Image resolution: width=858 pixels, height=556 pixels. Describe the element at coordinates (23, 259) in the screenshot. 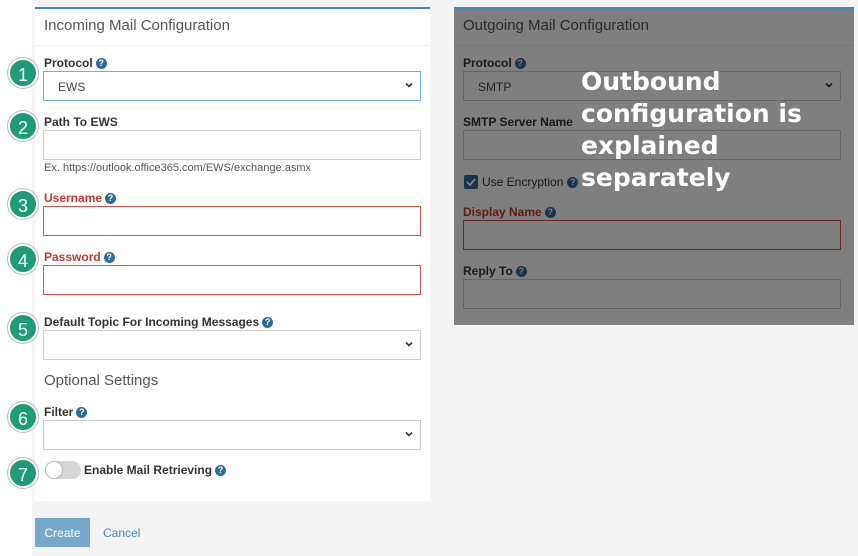

I see `step-marker-4: 4` at that location.